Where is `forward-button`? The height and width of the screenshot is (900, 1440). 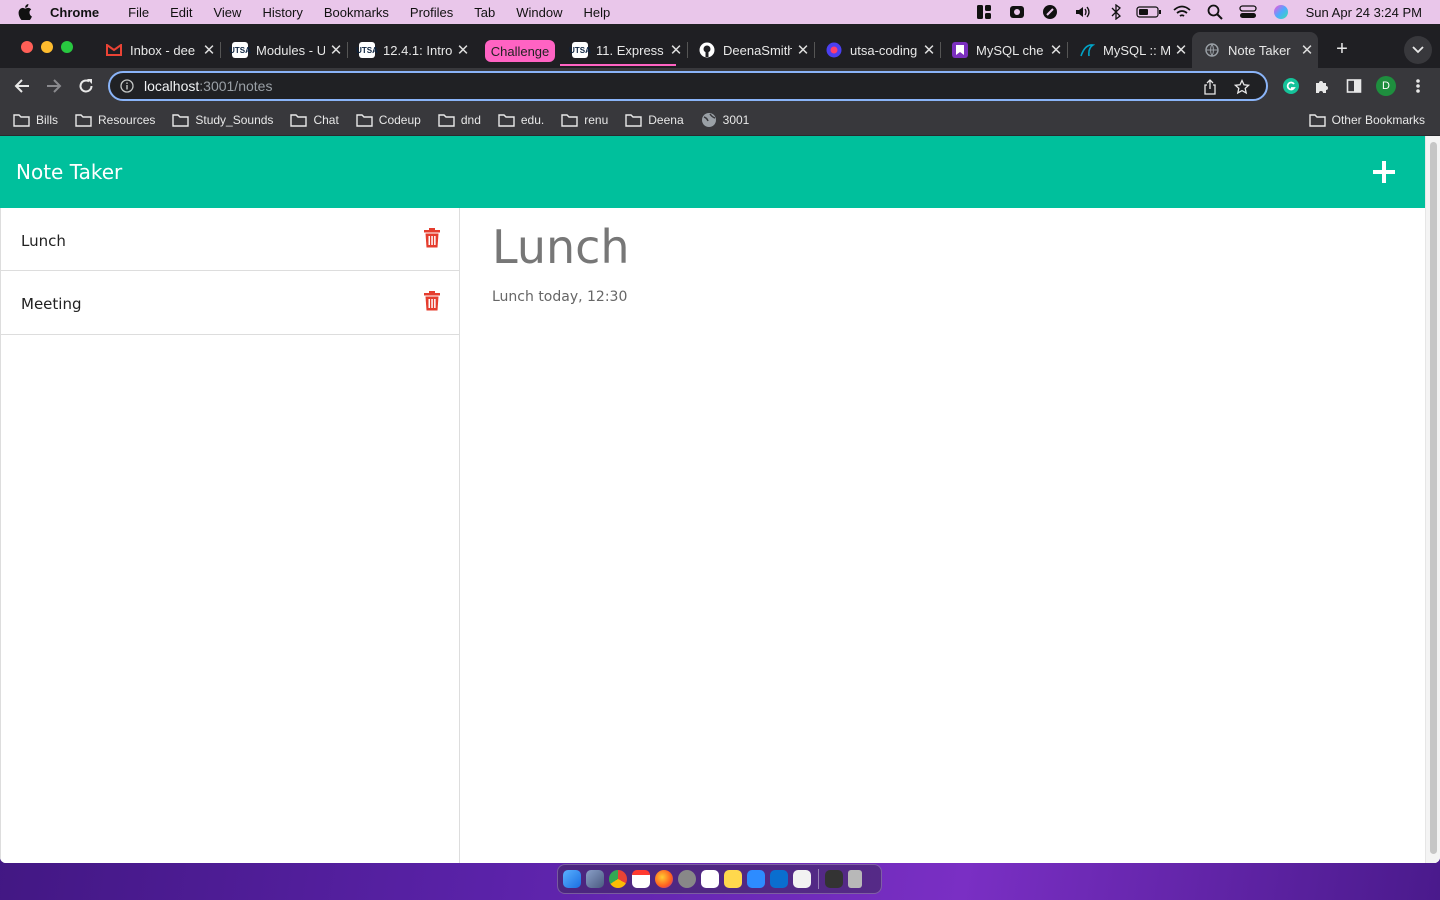 forward-button is located at coordinates (54, 86).